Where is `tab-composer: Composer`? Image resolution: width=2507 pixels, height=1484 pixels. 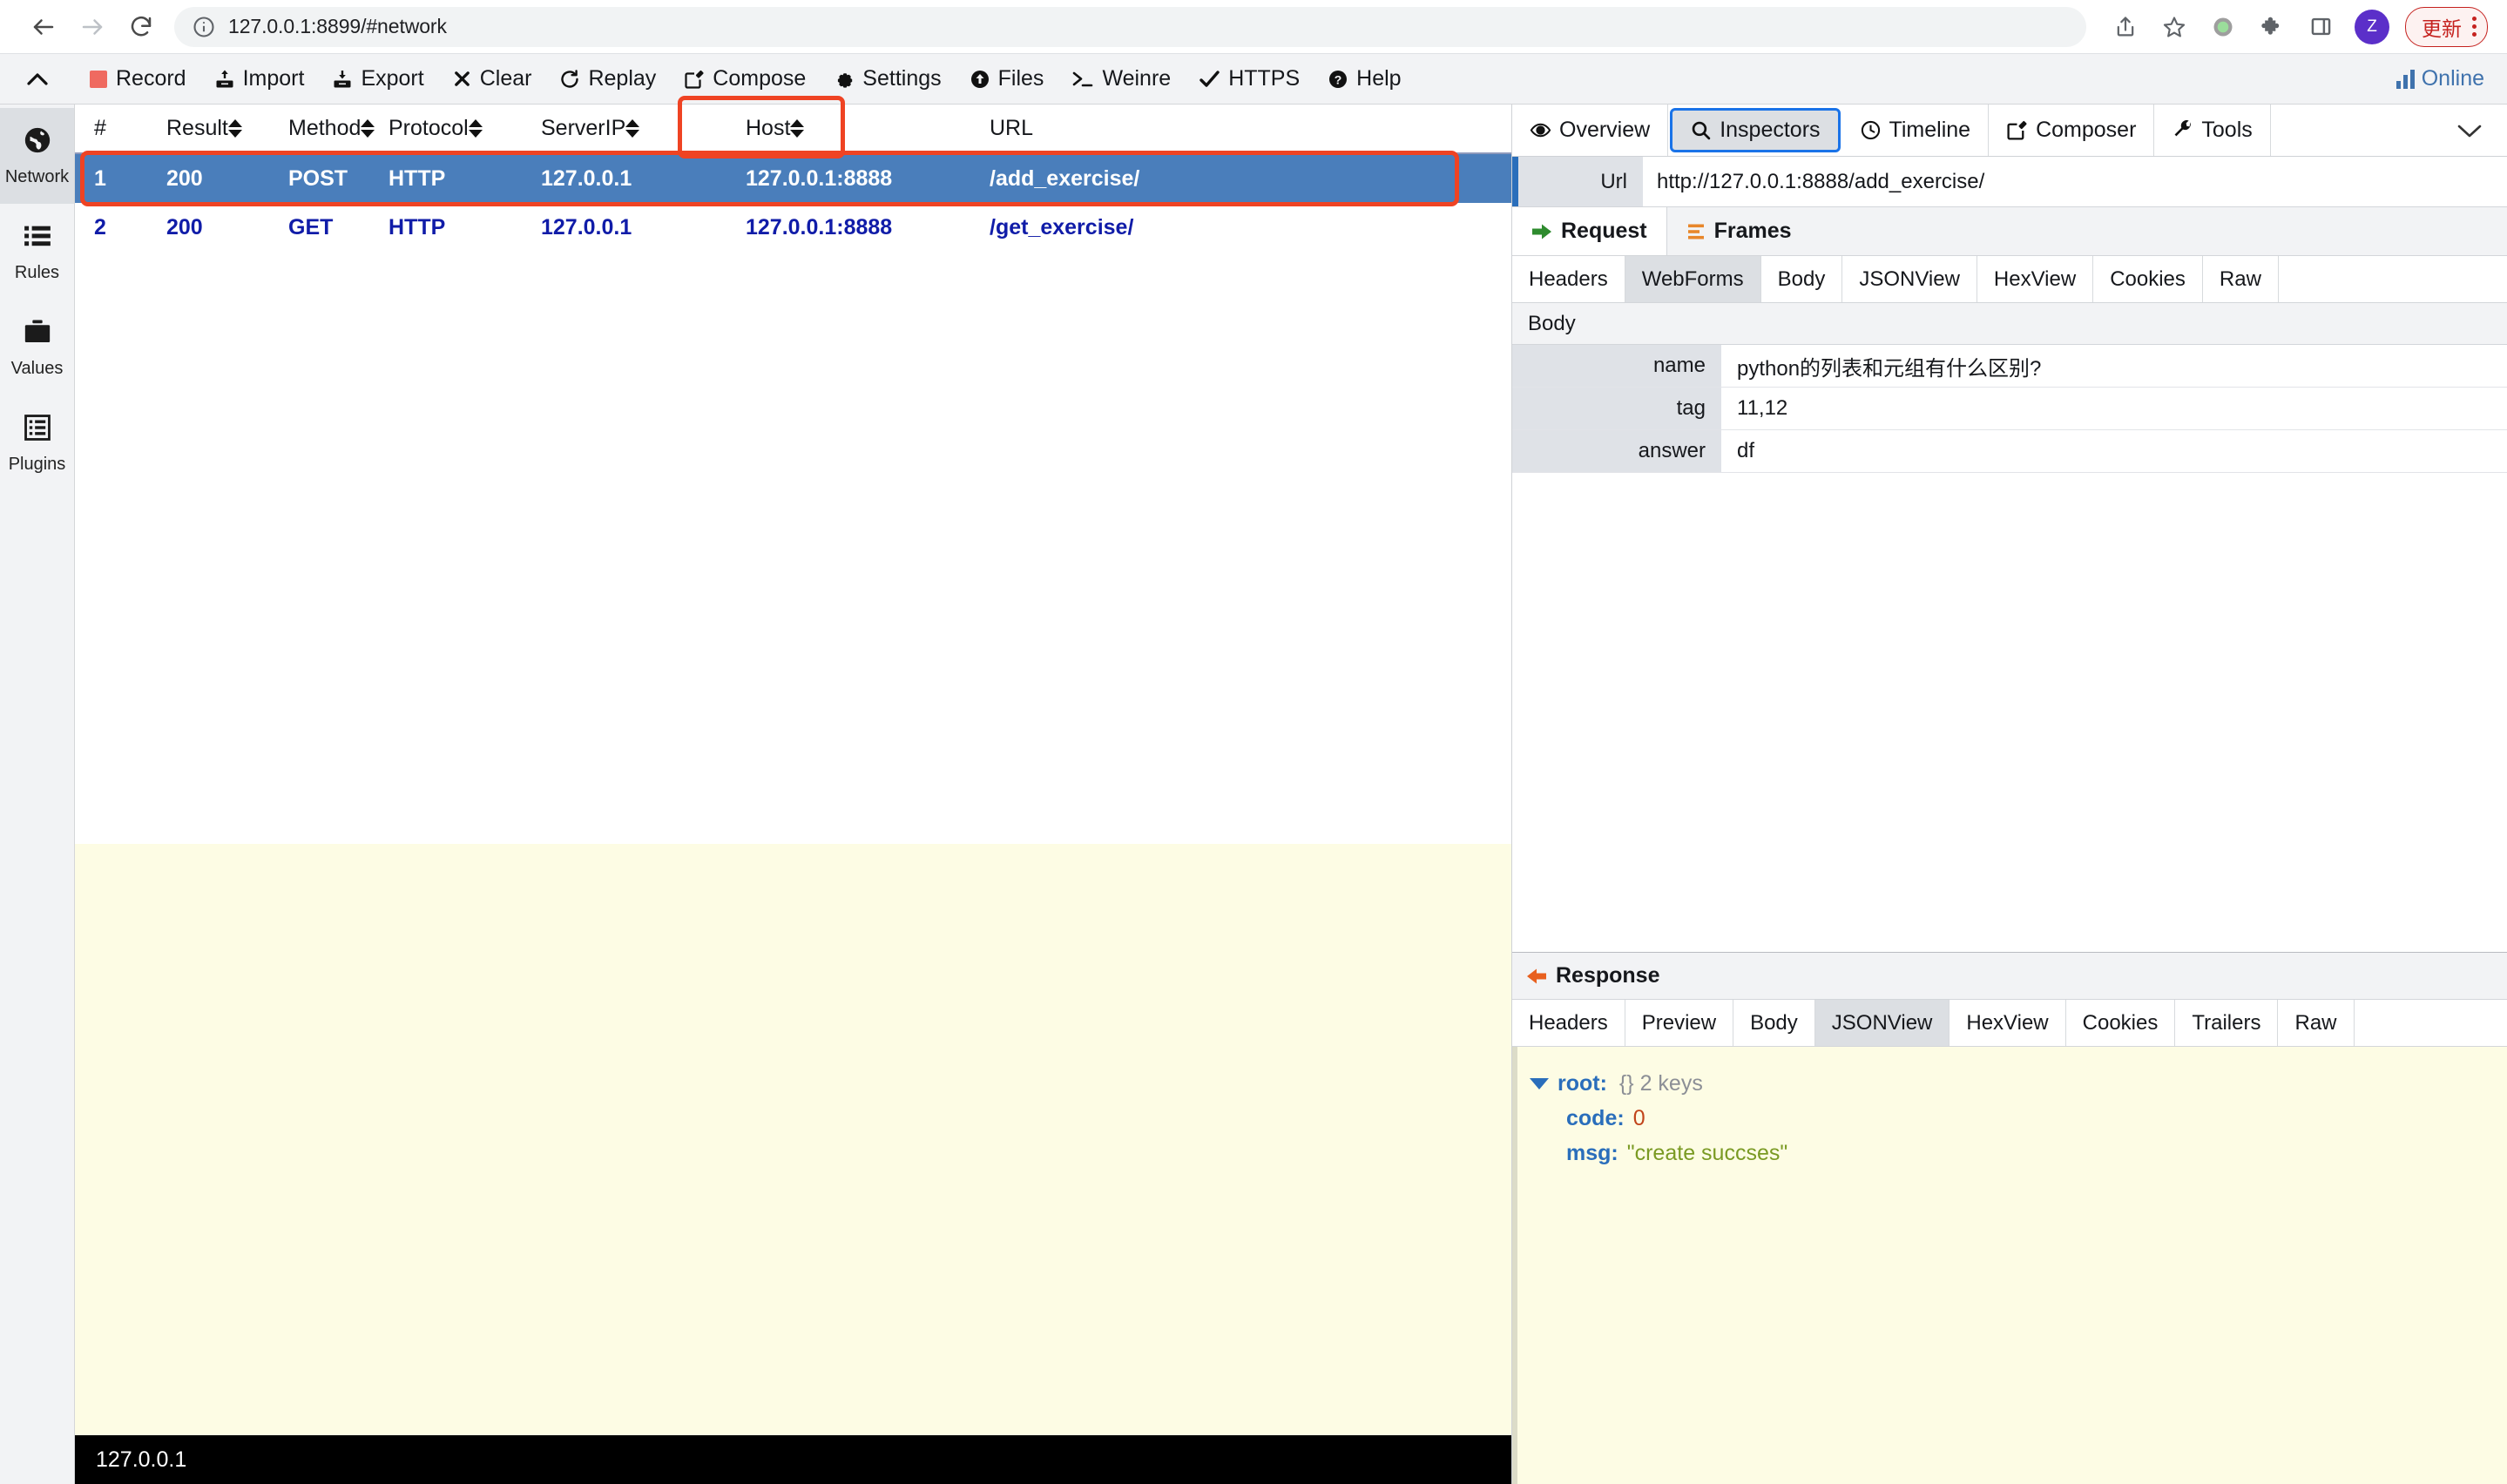
tab-composer: Composer is located at coordinates (2072, 130).